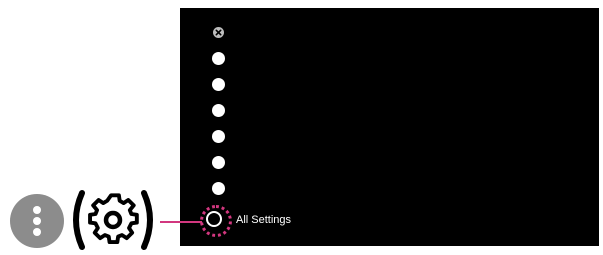  What do you see at coordinates (263, 220) in the screenshot?
I see `all-settings-label: All Settings` at bounding box center [263, 220].